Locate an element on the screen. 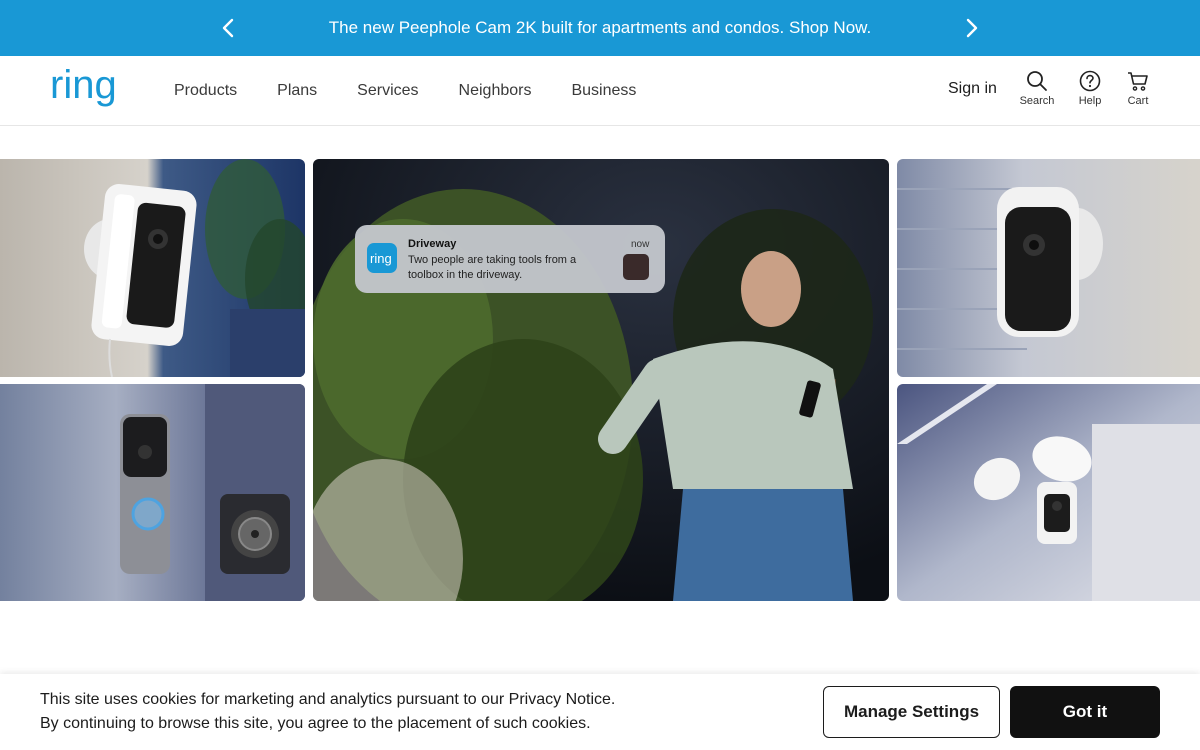 The image size is (1200, 750). notification-app-logo: ring is located at coordinates (381, 258).